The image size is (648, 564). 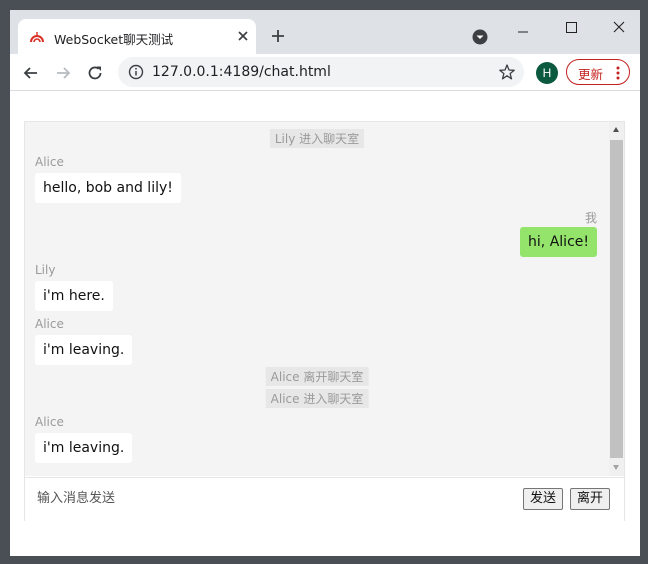 What do you see at coordinates (558, 242) in the screenshot?
I see `message-bubble-self: hi, Alice!` at bounding box center [558, 242].